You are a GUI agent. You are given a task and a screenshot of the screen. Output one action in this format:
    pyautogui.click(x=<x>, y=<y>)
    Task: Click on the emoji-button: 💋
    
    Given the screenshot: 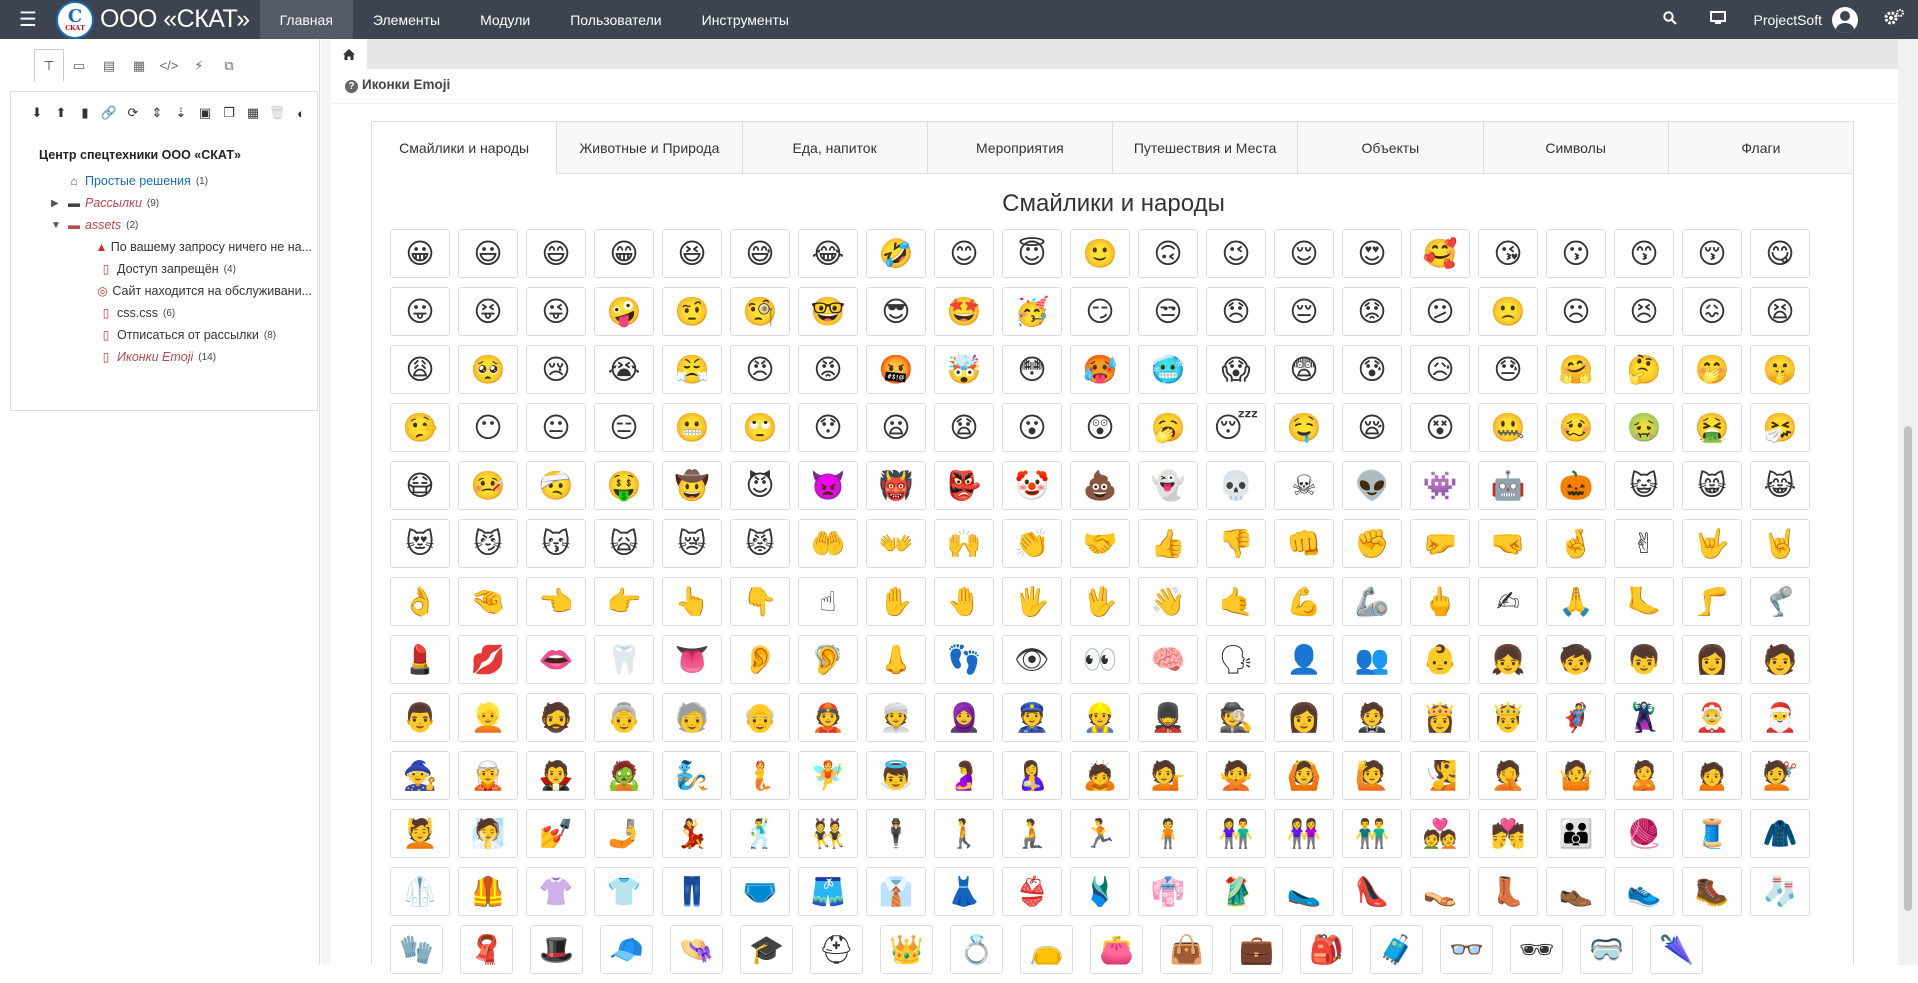 What is the action you would take?
    pyautogui.click(x=488, y=659)
    